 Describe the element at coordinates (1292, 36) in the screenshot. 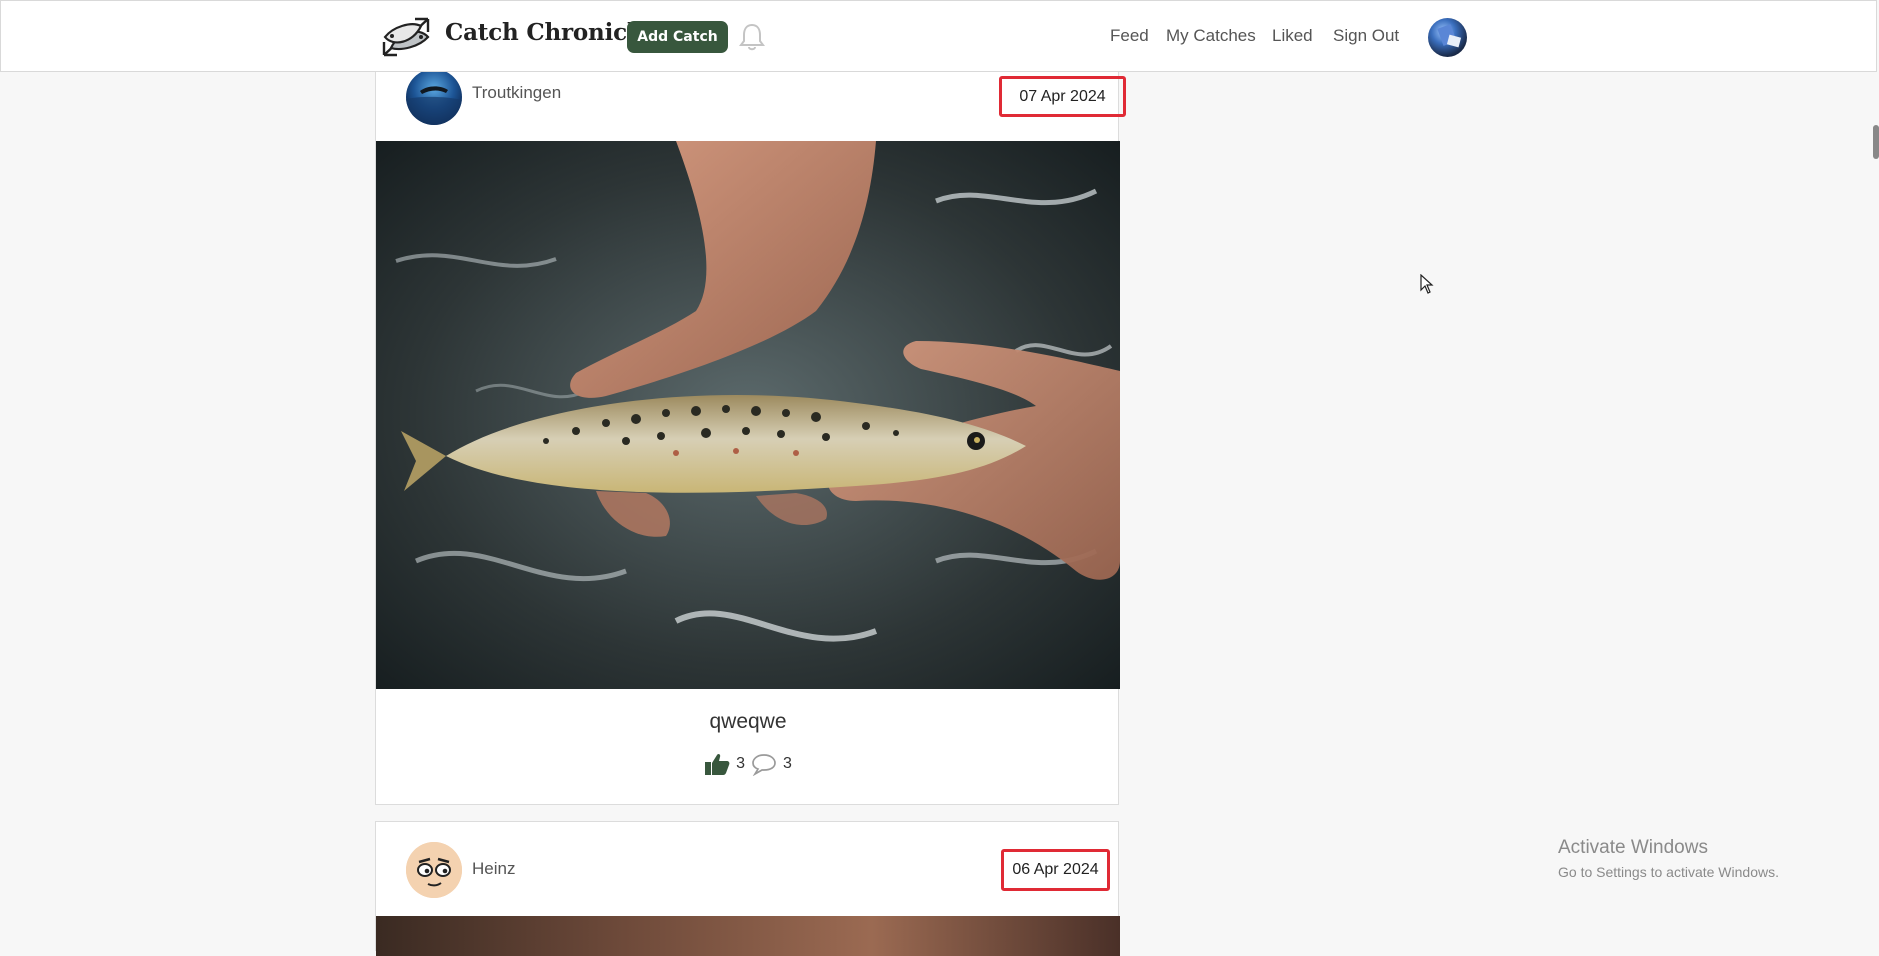

I see `nav-liked: Liked` at that location.